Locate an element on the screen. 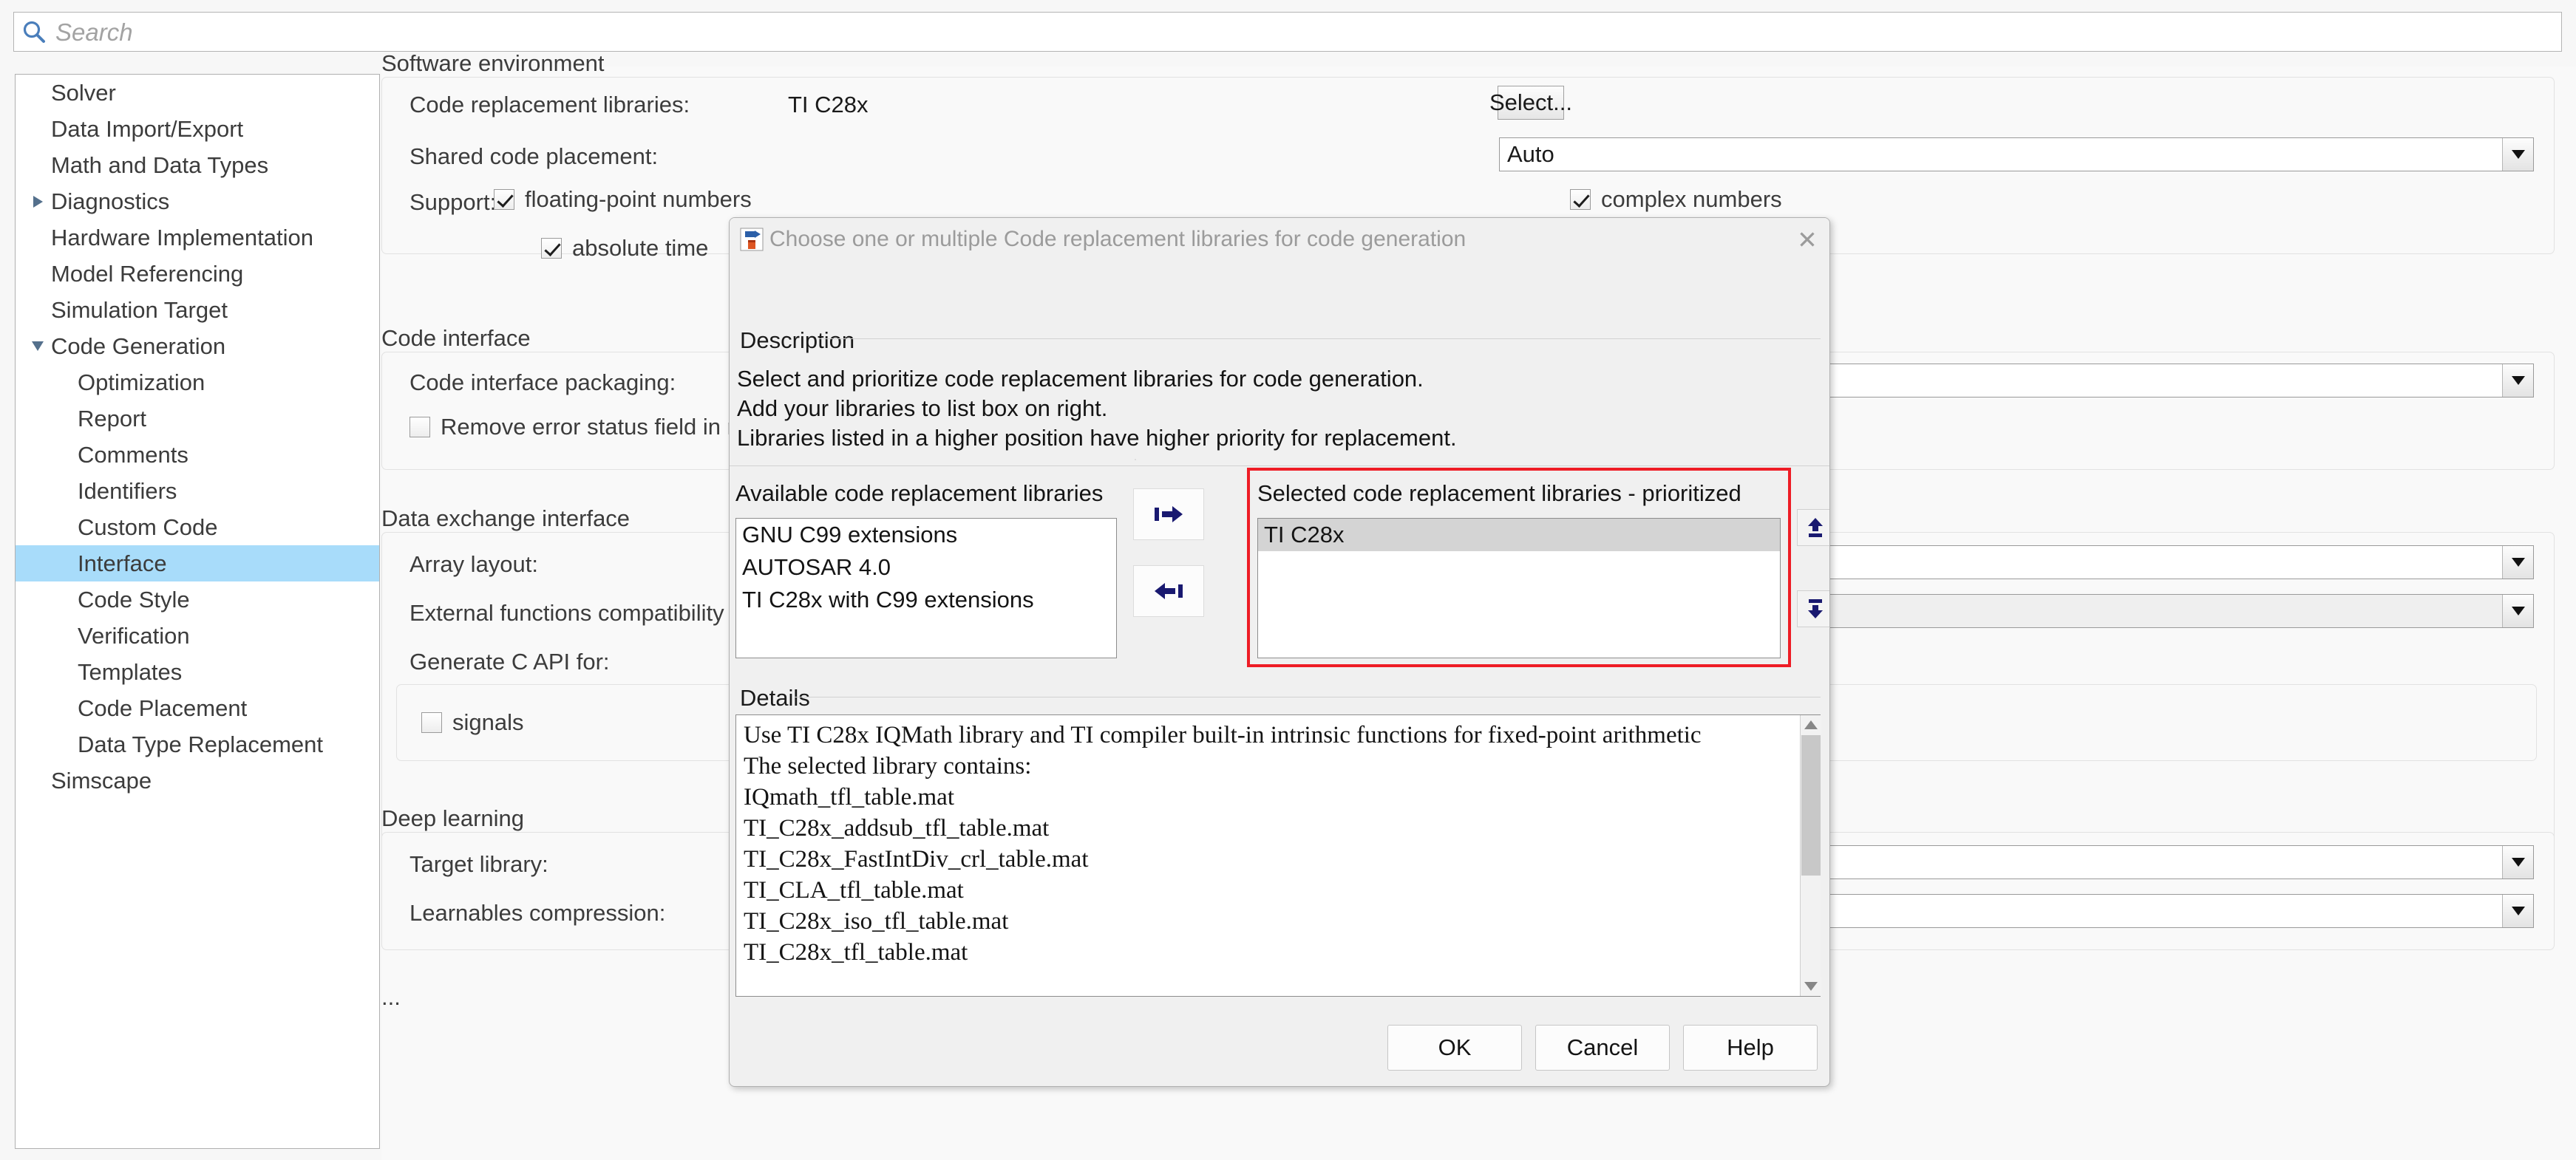  sidebar-item-data-type-replacement: Data Type Replacement is located at coordinates (197, 744).